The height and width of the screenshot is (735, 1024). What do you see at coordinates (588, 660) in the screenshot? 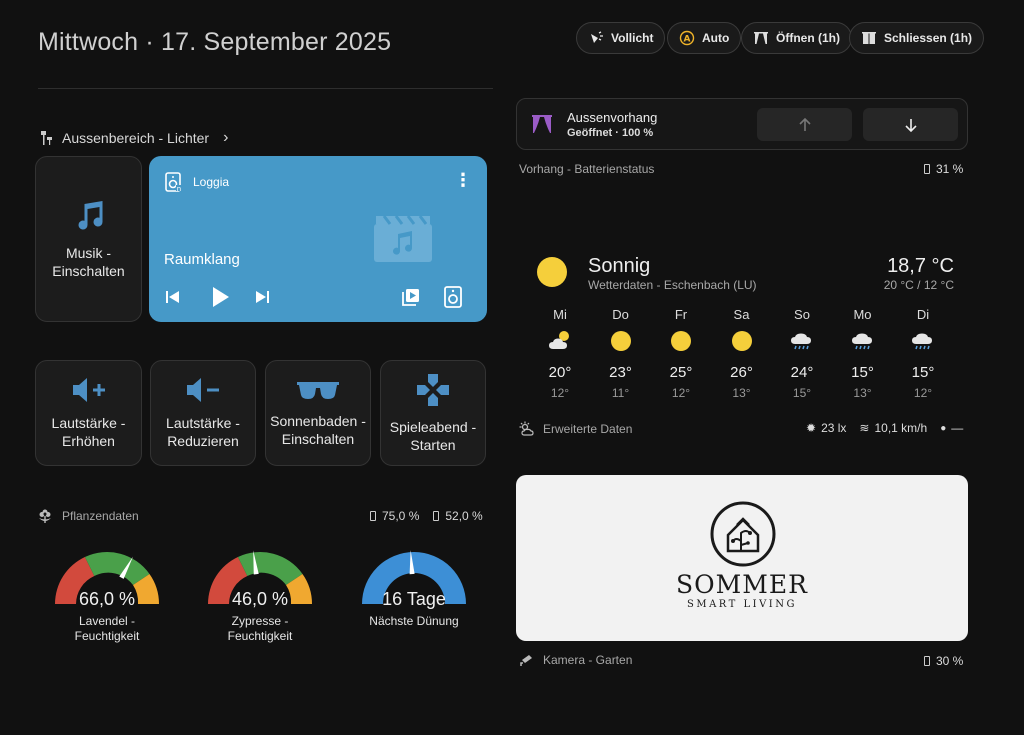
I see `camera-label: Kamera - Garten` at bounding box center [588, 660].